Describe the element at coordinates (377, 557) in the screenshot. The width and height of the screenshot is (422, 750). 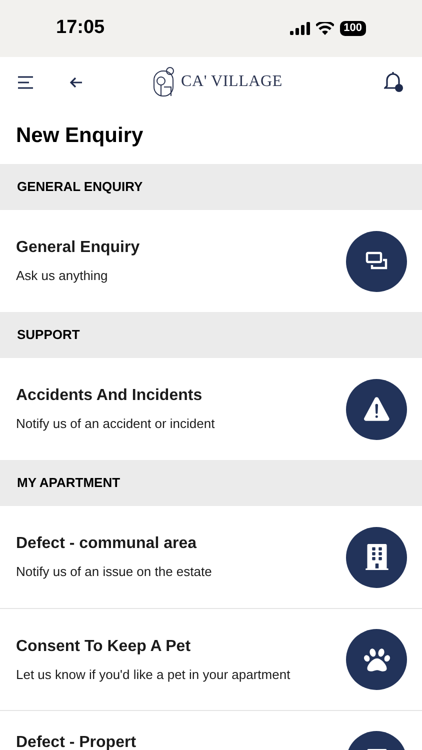
I see `building-icon` at that location.